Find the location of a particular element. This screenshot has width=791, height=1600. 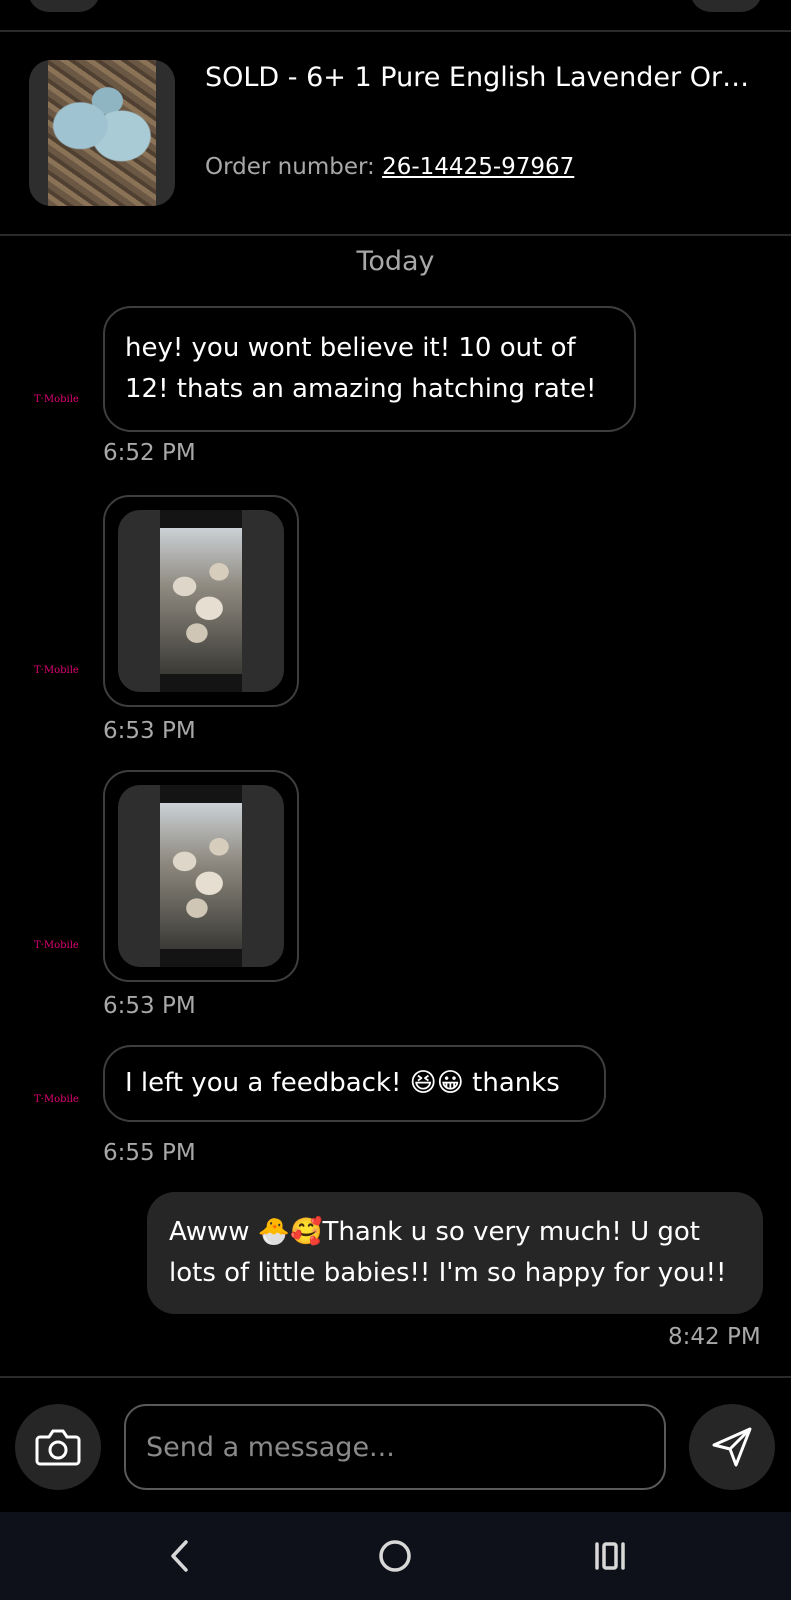

item-photo is located at coordinates (102, 133).